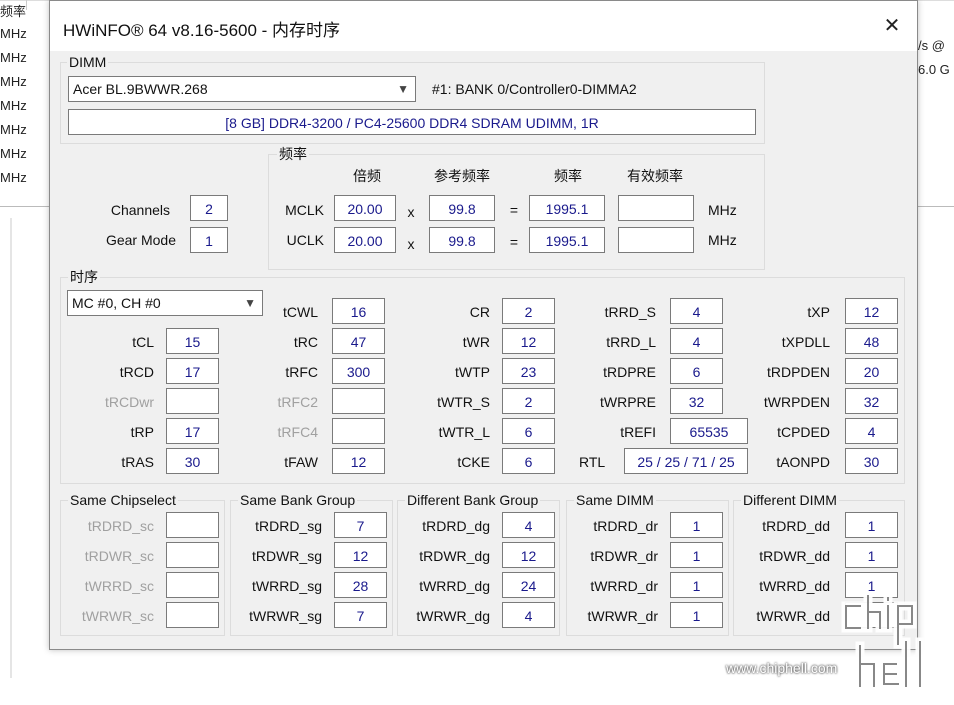  Describe the element at coordinates (615, 500) in the screenshot. I see `same-dimm-label: Same DIMM` at that location.